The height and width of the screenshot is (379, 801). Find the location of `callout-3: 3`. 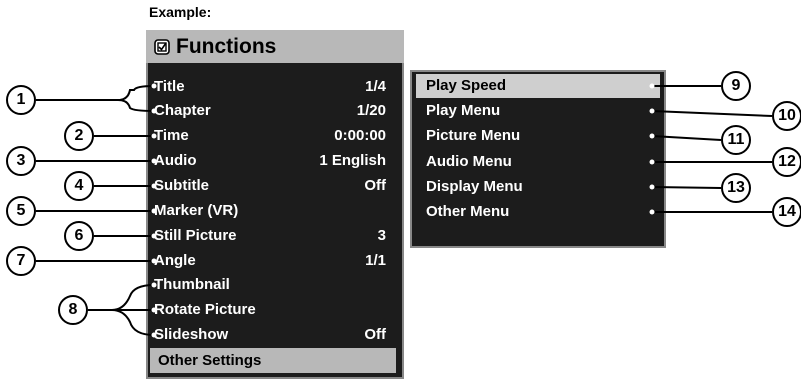

callout-3: 3 is located at coordinates (21, 161).